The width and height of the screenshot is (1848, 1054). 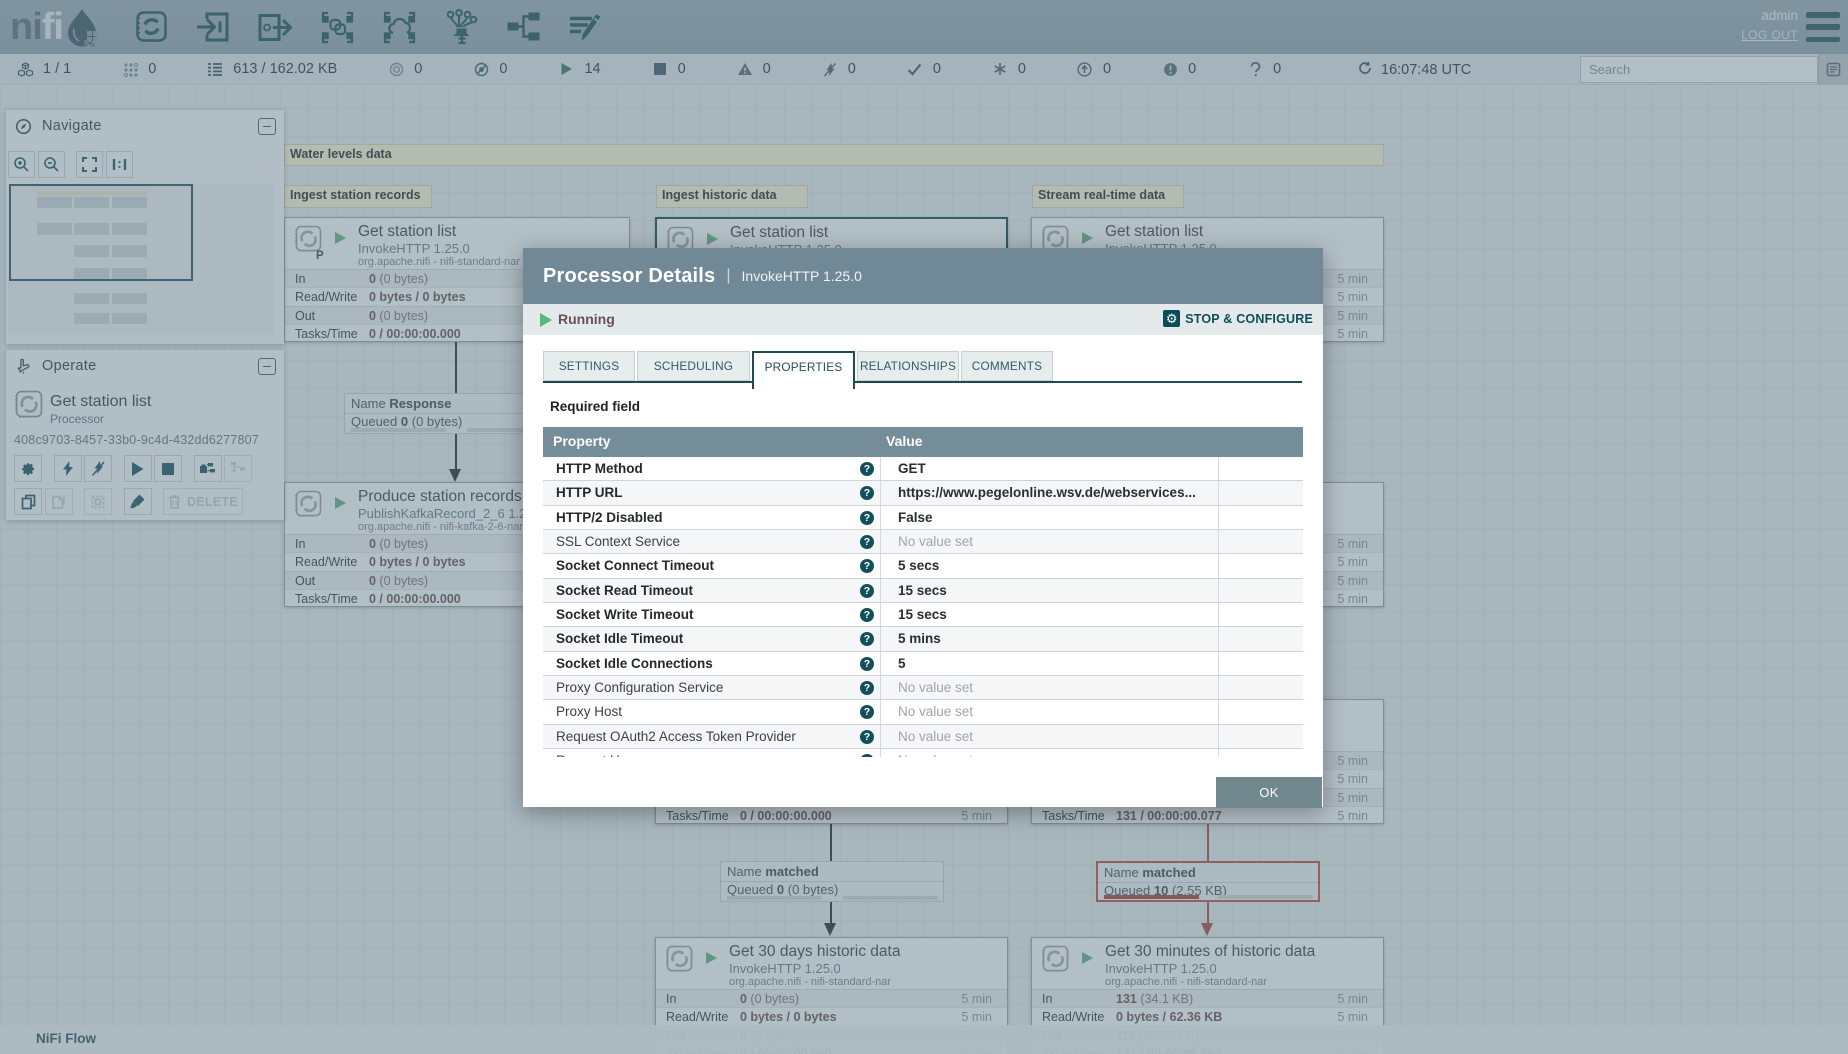 I want to click on property-row-http-method: HTTP Method? GET, so click(x=923, y=469).